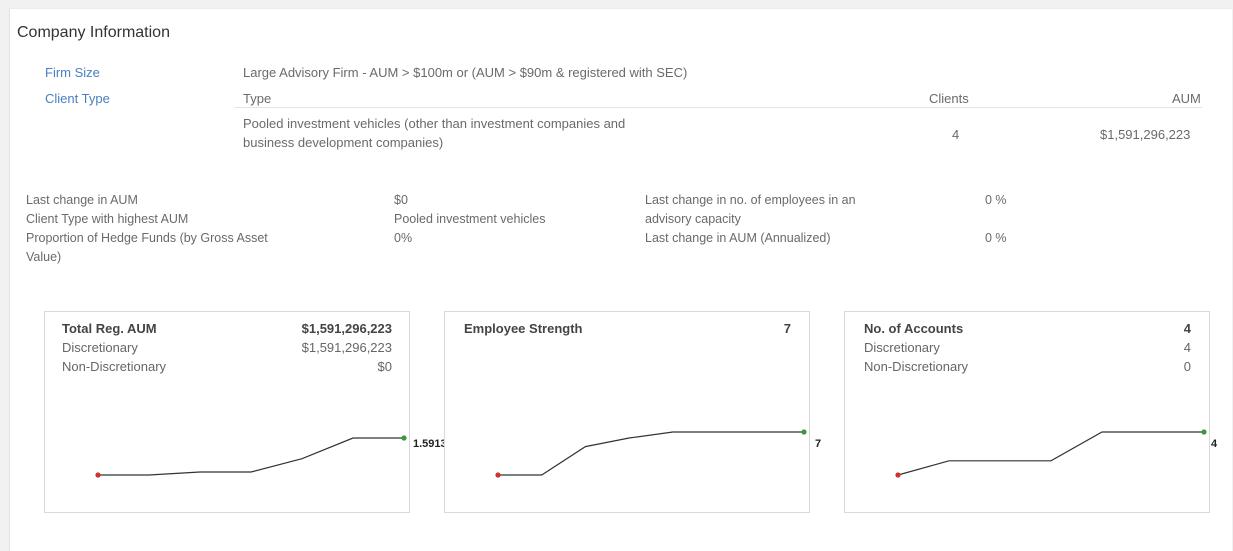 This screenshot has width=1233, height=551. I want to click on stat-employee-change-label-line2: advisory capacity, so click(693, 219).